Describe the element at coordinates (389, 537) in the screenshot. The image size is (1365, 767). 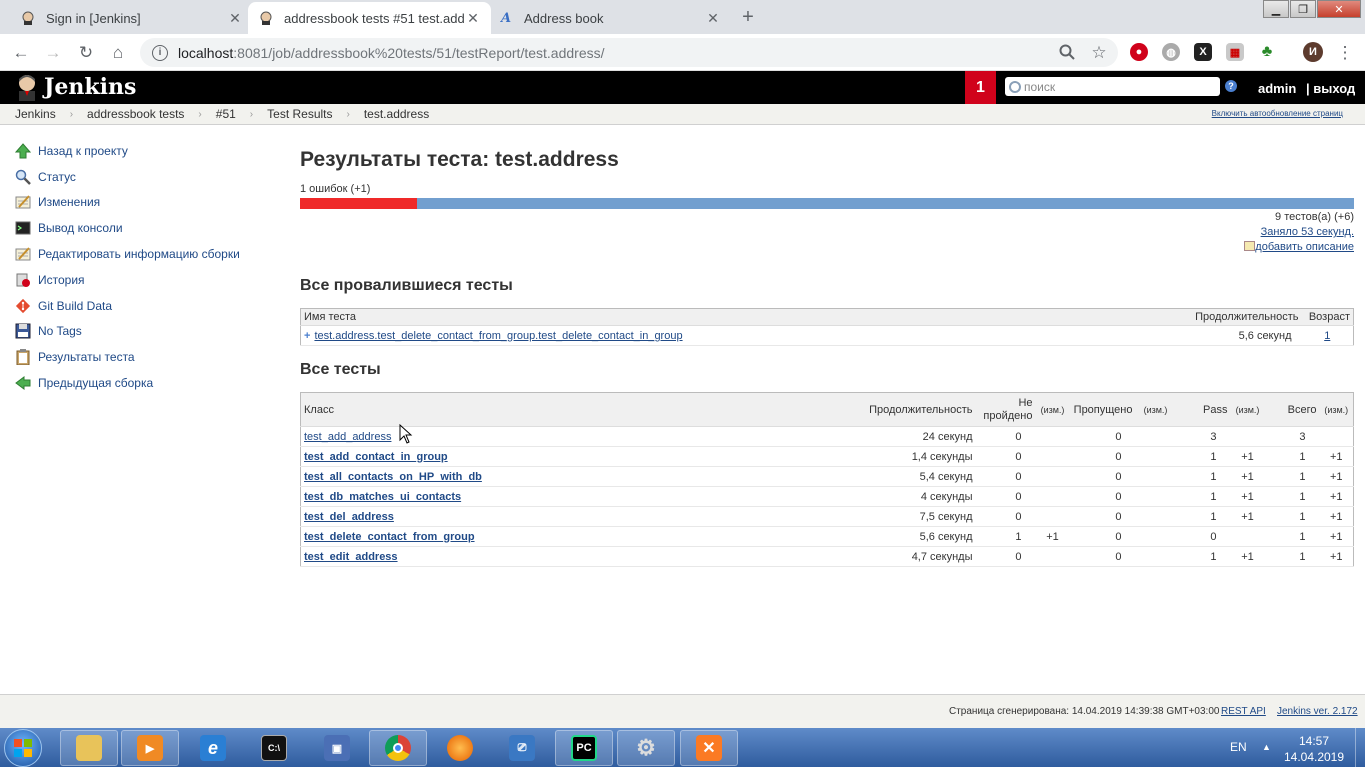
I see `test-class-link: test_delete_contact_from_group` at that location.